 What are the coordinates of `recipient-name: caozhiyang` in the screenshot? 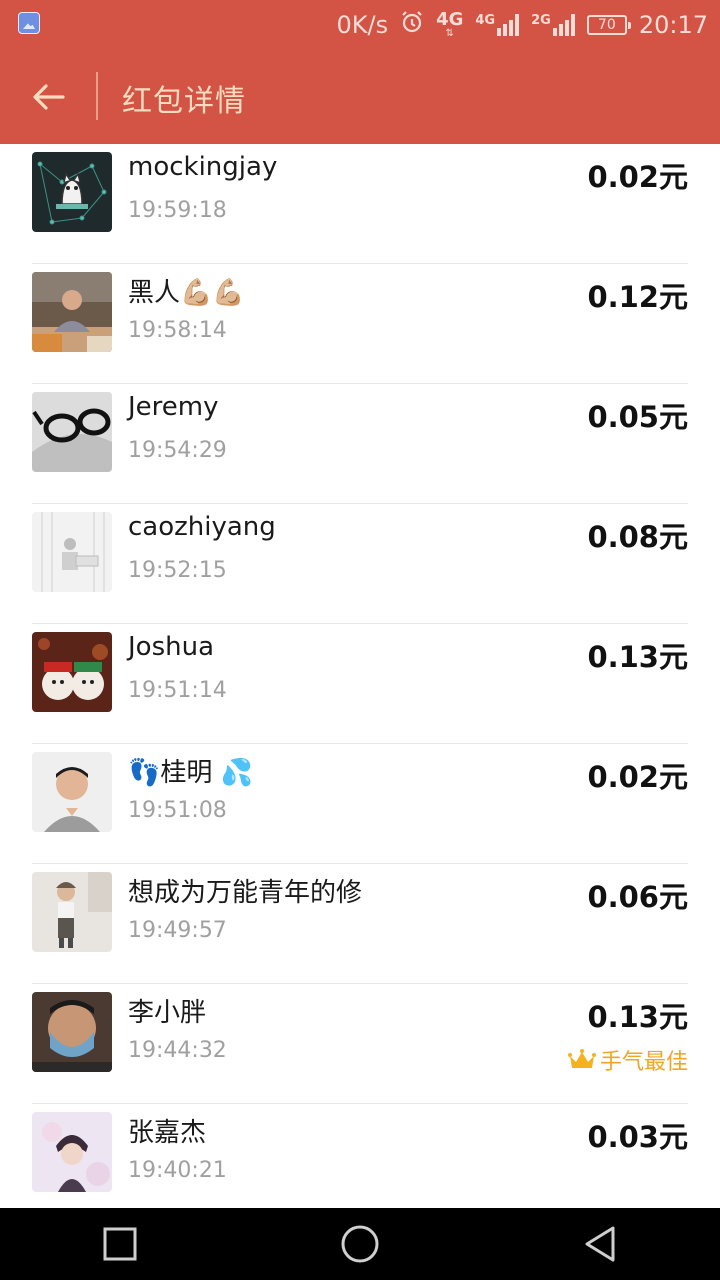 It's located at (202, 527).